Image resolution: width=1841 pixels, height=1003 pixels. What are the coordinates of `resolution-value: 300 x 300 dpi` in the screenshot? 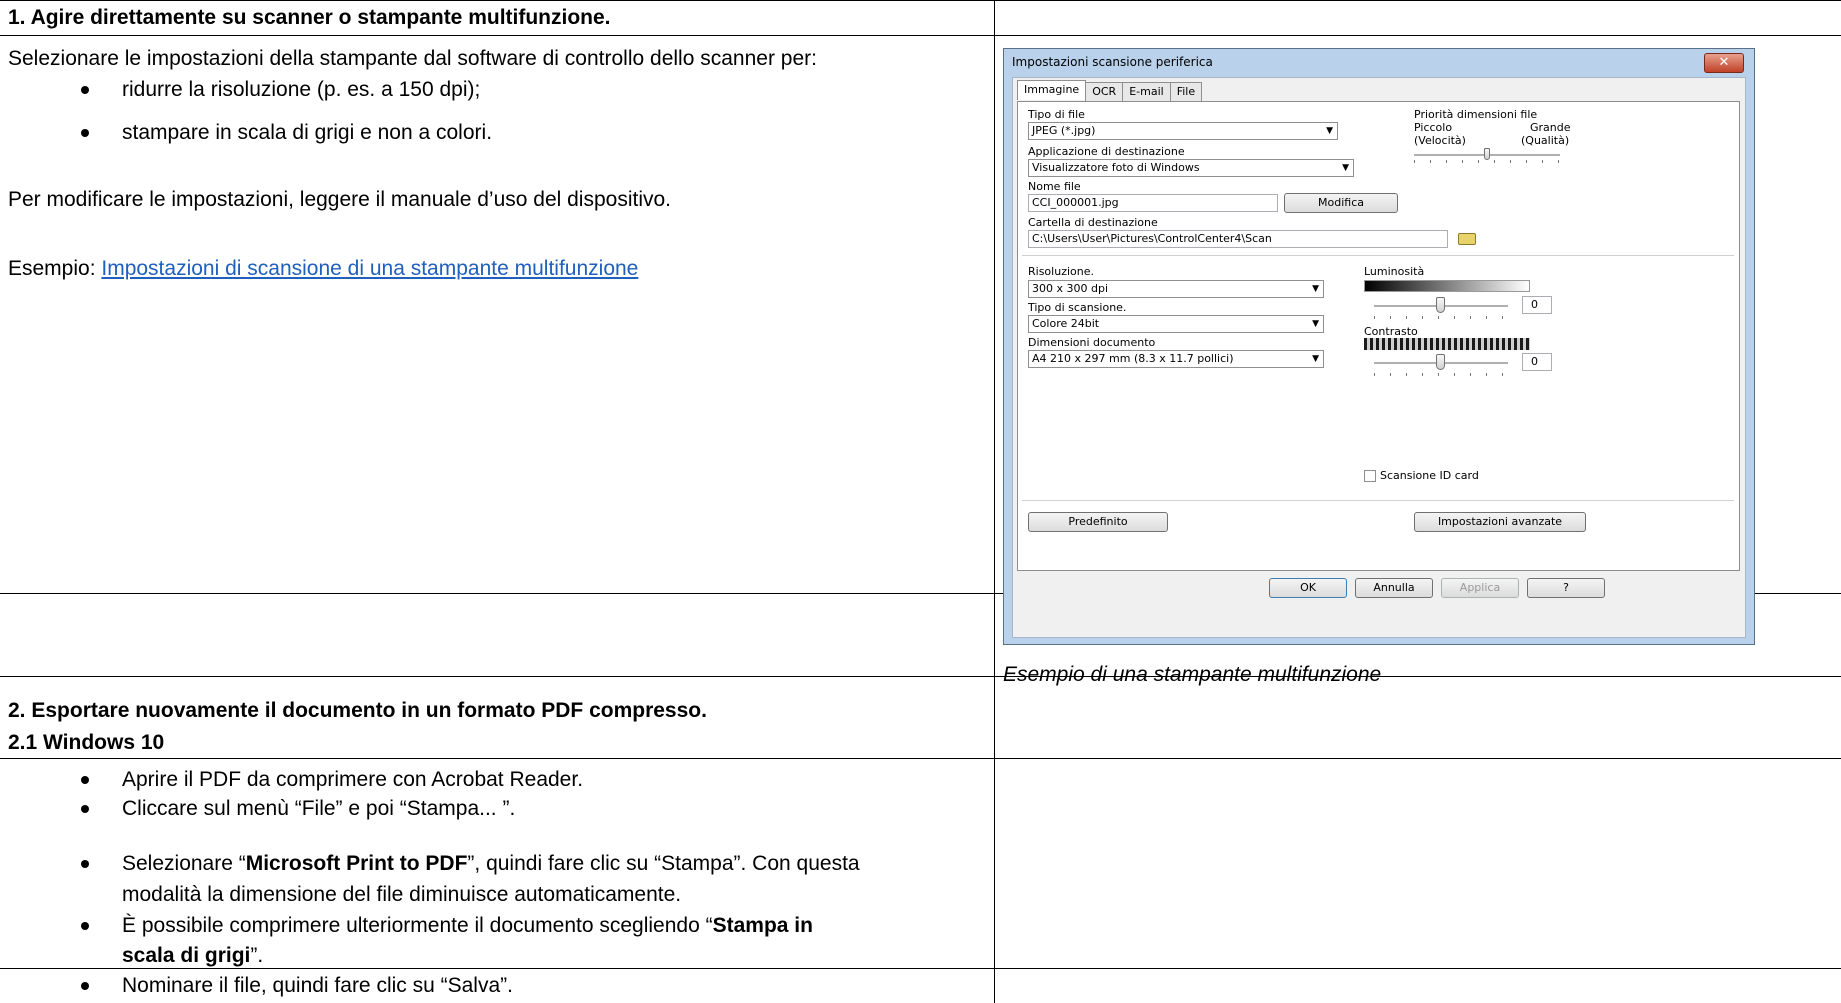 It's located at (1070, 288).